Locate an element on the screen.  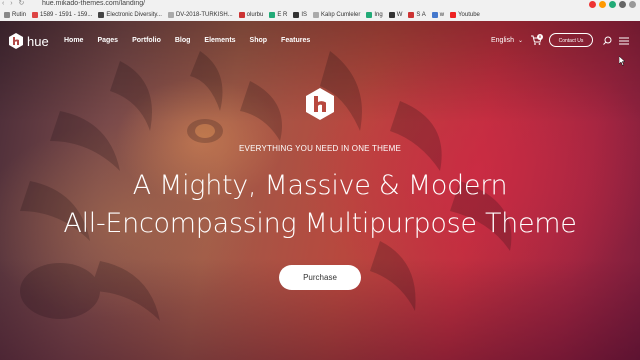
bookmark-item: Youtube is located at coordinates (465, 14).